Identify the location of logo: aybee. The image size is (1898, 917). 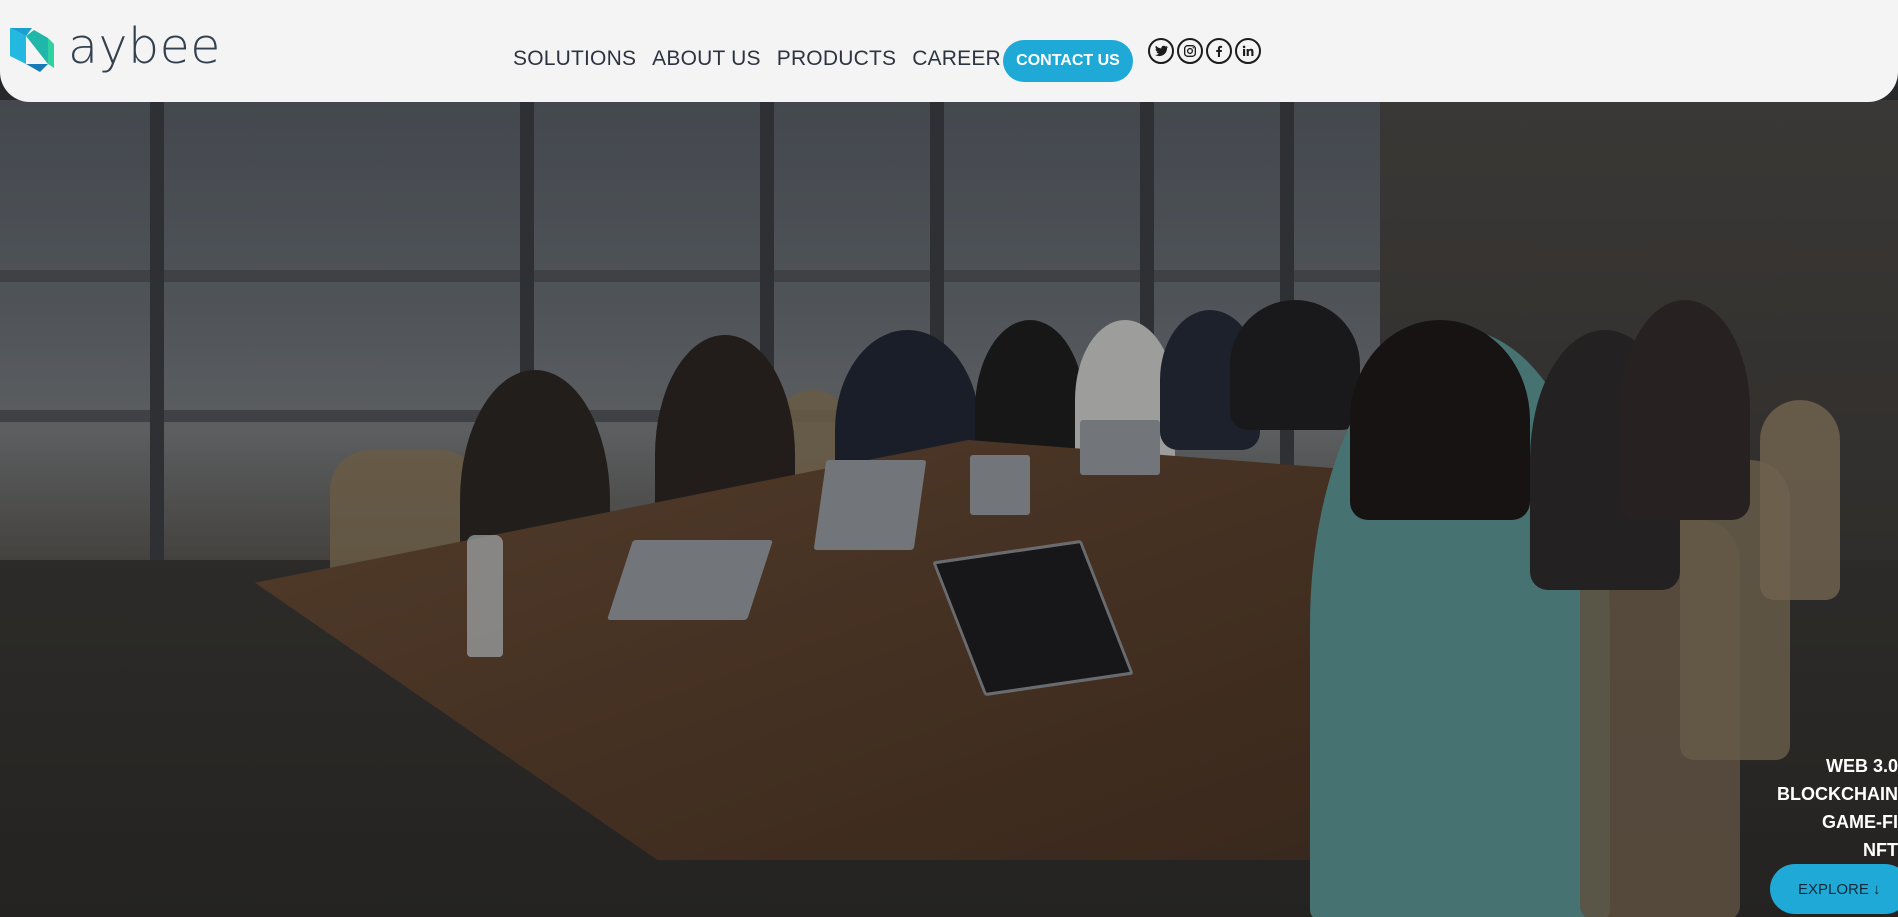
(112, 47).